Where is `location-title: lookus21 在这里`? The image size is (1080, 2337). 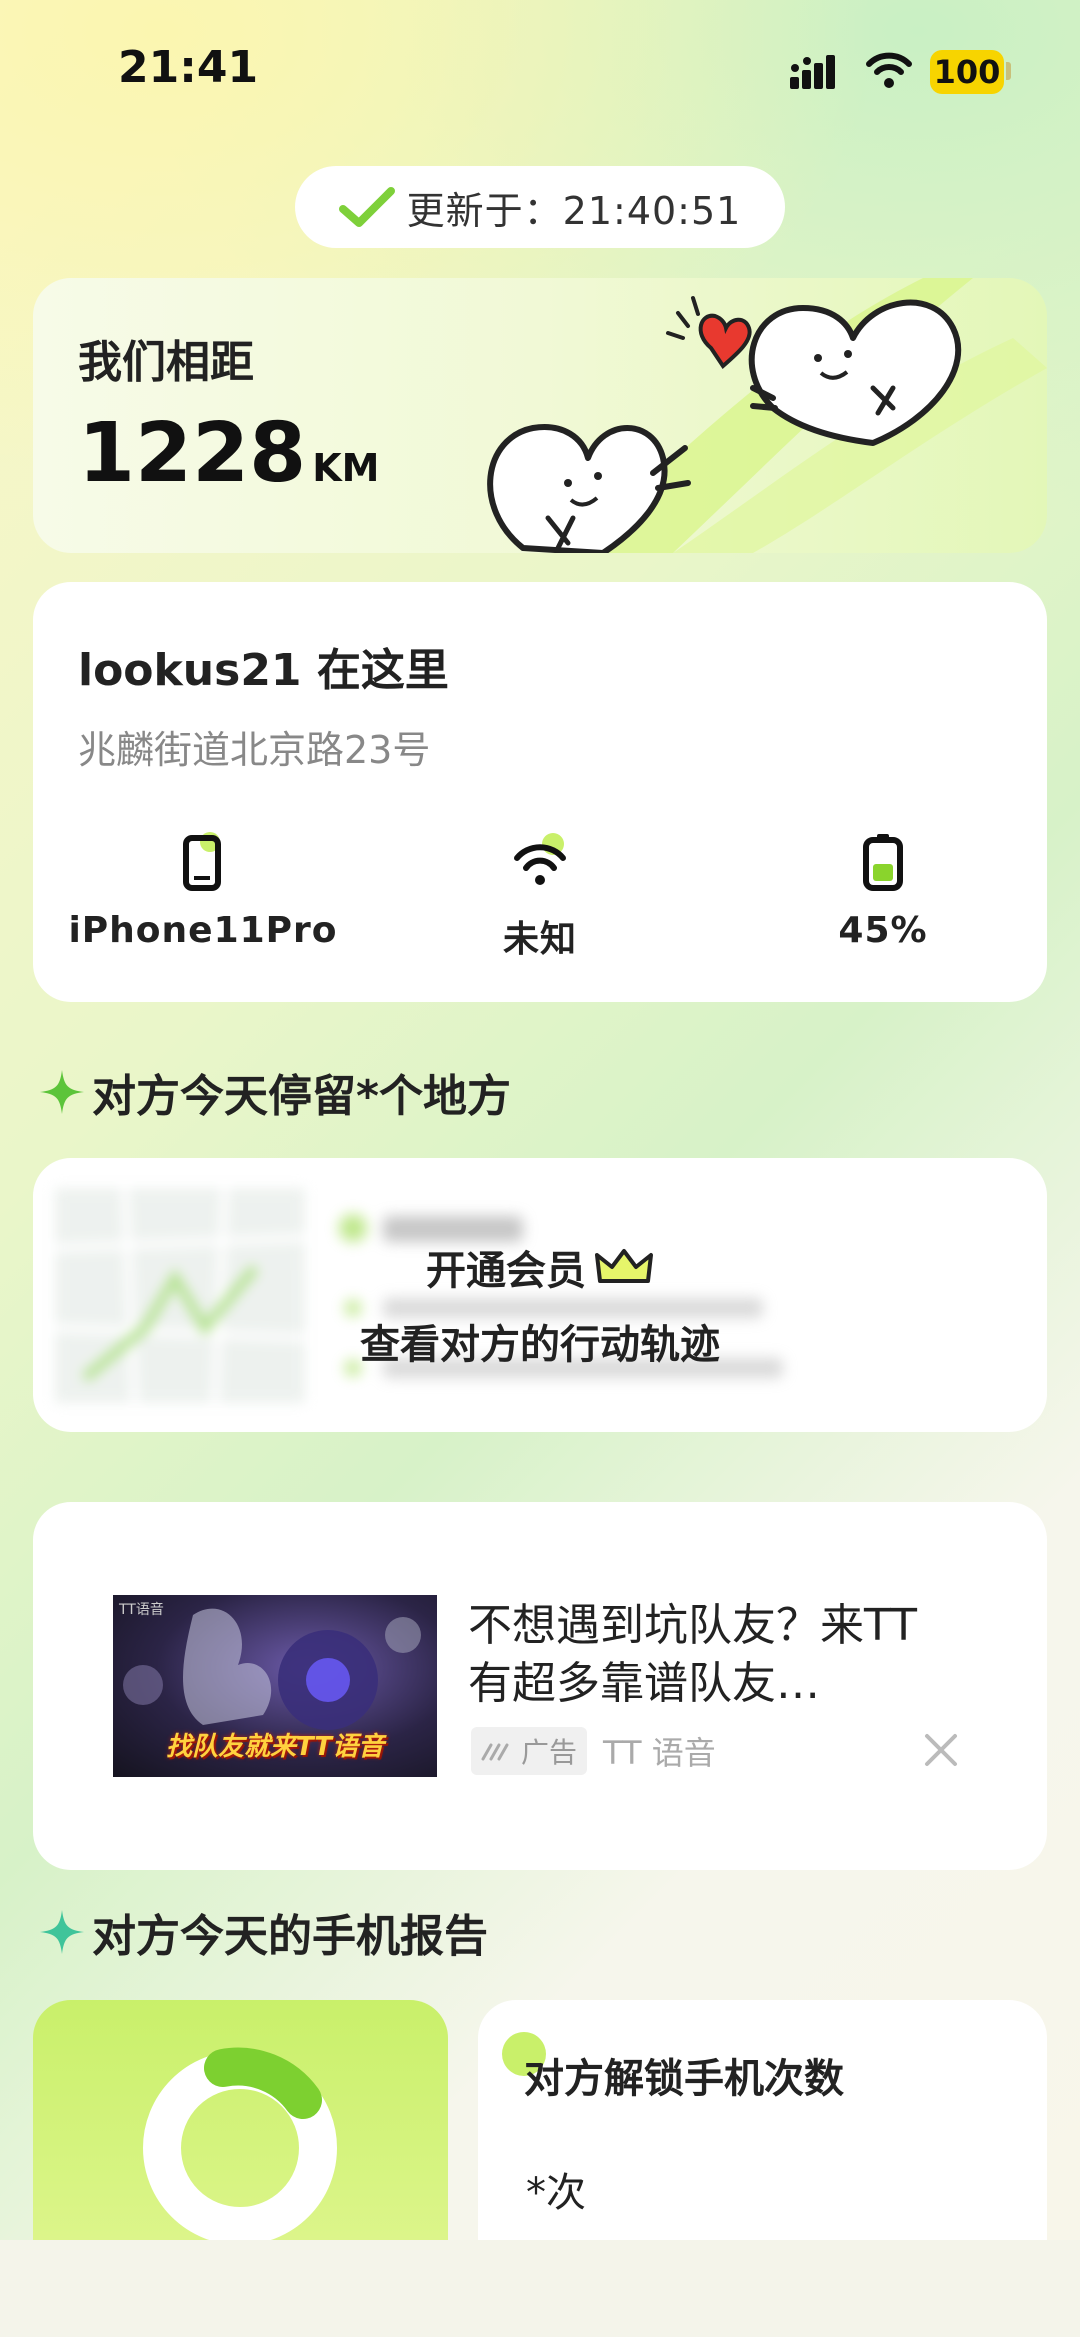
location-title: lookus21 在这里 is located at coordinates (263, 670).